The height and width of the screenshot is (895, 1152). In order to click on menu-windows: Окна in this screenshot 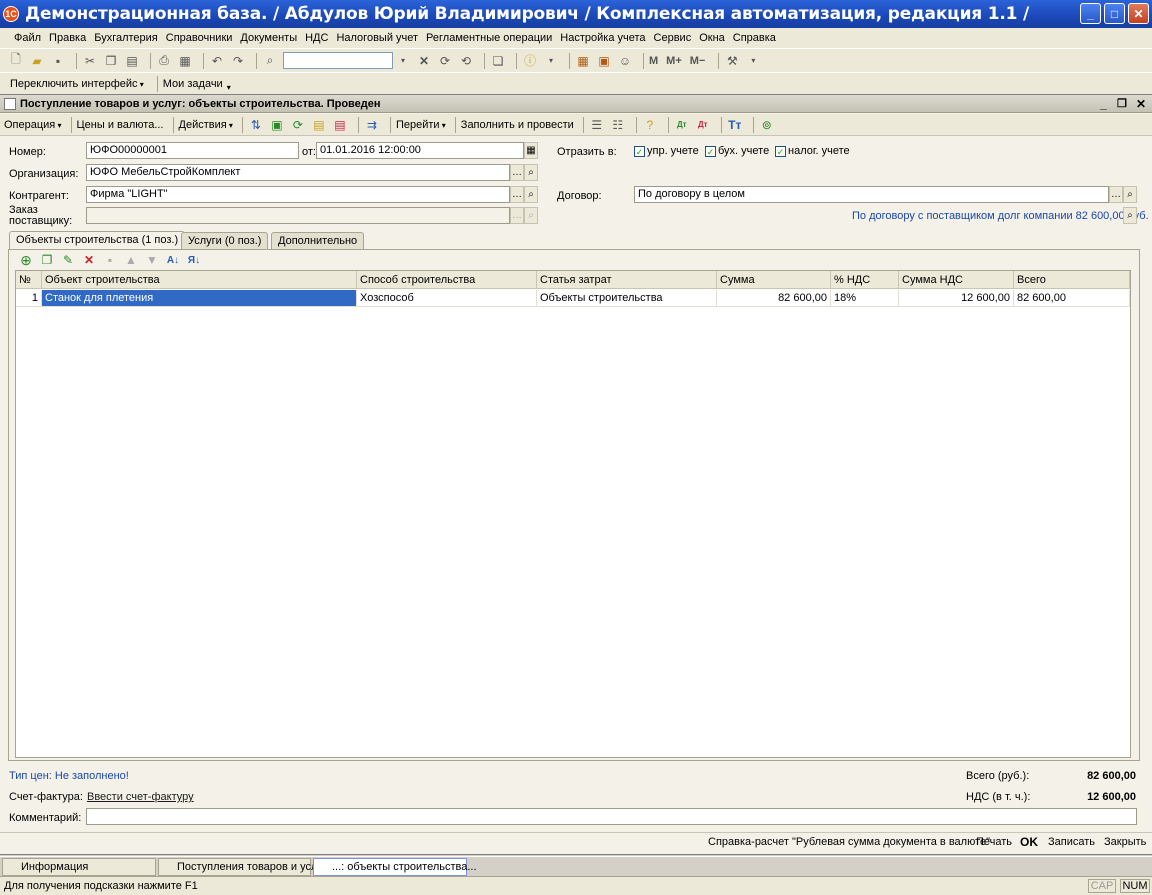, I will do `click(712, 38)`.